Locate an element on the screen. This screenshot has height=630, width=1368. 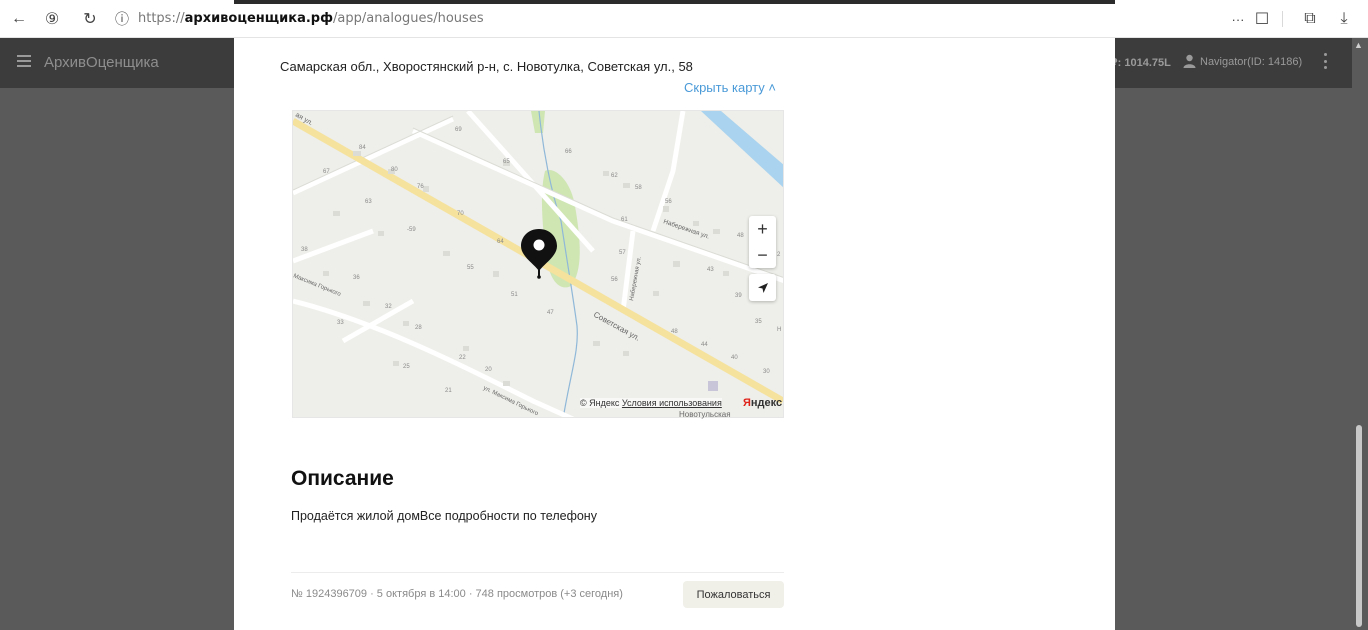
svg-text: 44 is located at coordinates (704, 345).